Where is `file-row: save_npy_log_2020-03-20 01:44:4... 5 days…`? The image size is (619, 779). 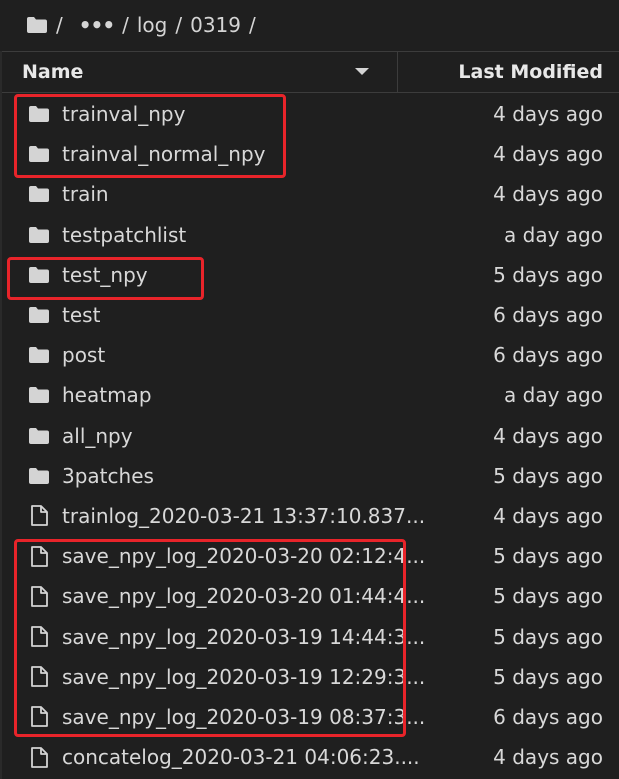 file-row: save_npy_log_2020-03-20 01:44:4... 5 days… is located at coordinates (310, 596).